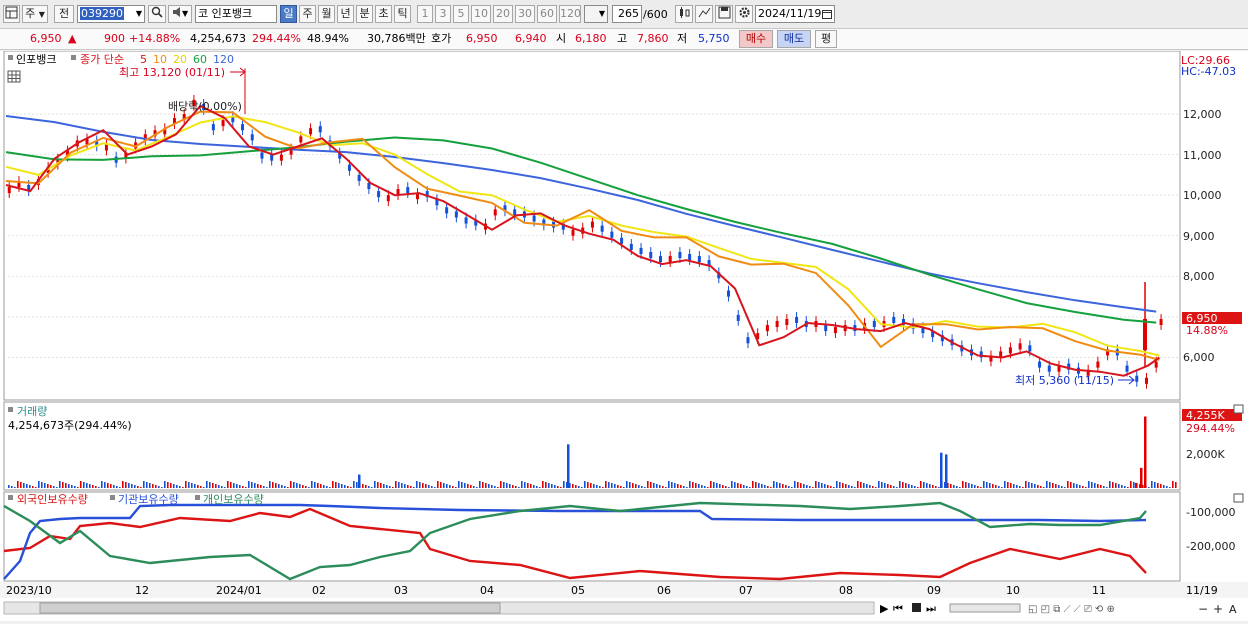  What do you see at coordinates (10, 497) in the screenshot?
I see `legend-marker` at bounding box center [10, 497].